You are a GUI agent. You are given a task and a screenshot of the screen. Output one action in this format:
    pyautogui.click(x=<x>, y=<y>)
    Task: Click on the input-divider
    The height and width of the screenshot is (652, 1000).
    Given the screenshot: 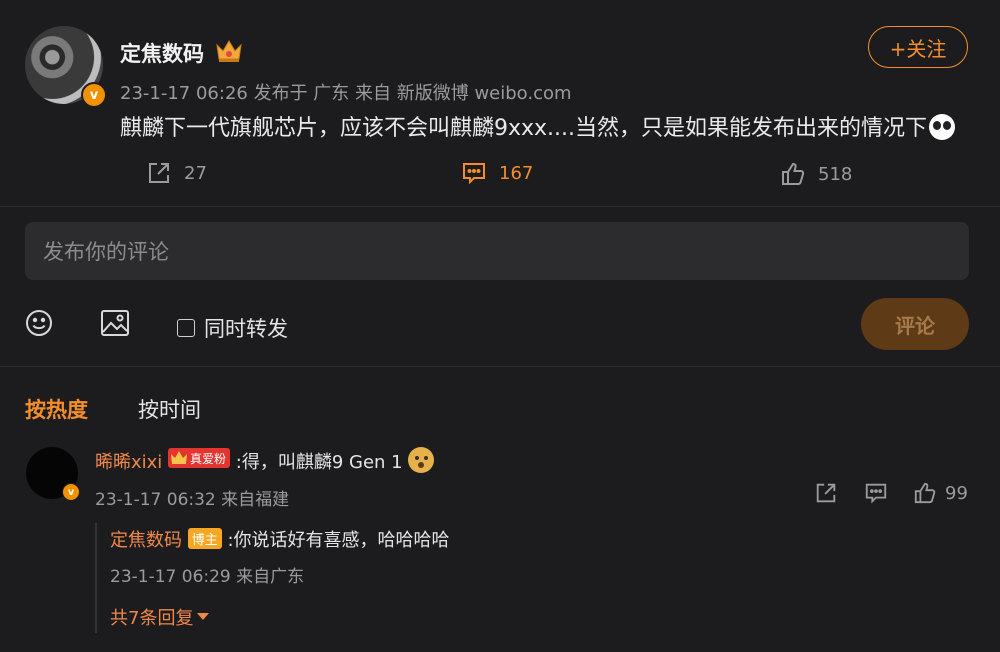 What is the action you would take?
    pyautogui.click(x=500, y=366)
    